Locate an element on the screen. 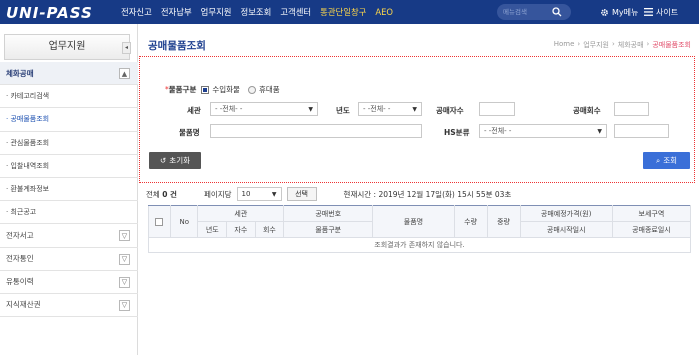 This screenshot has width=699, height=355. auction-times-label: 공매자수 is located at coordinates (450, 110).